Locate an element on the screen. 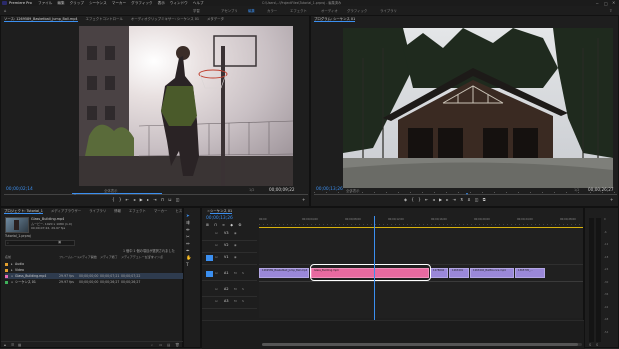 This screenshot has height=349, width=619. step-forward-icon: ▸ is located at coordinates (149, 199).